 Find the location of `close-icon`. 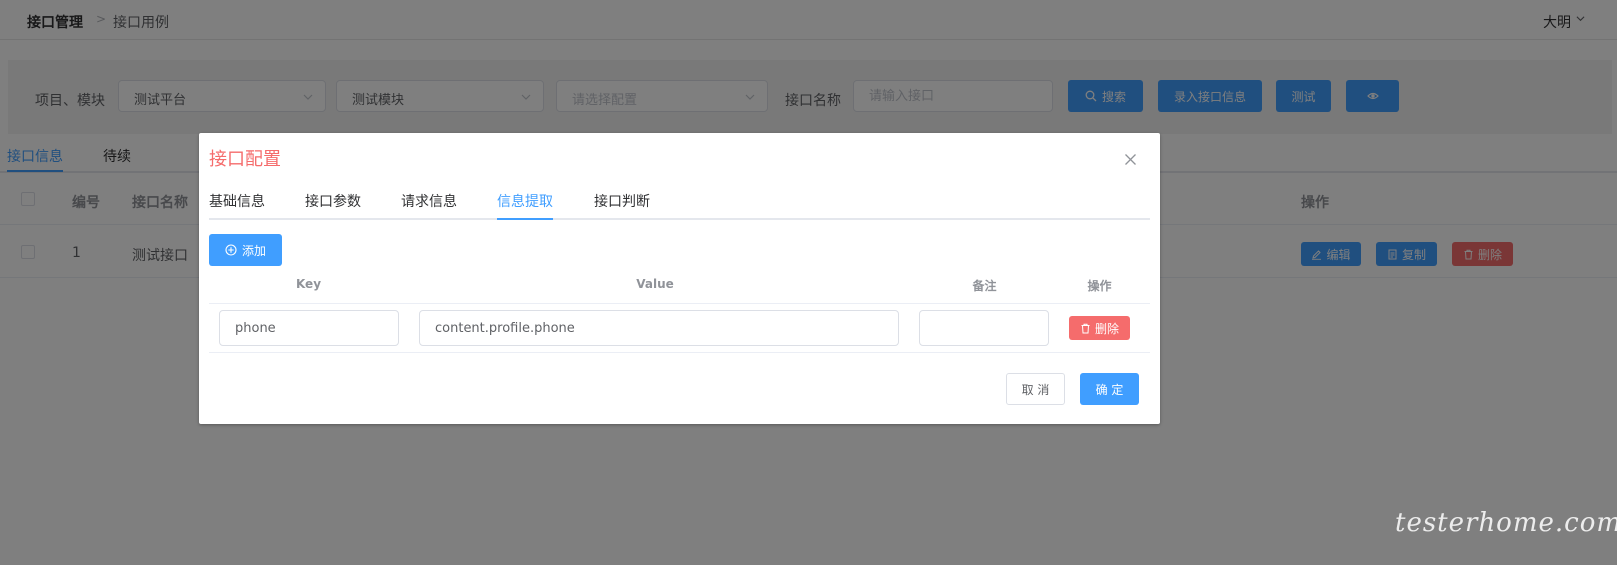

close-icon is located at coordinates (1130, 159).